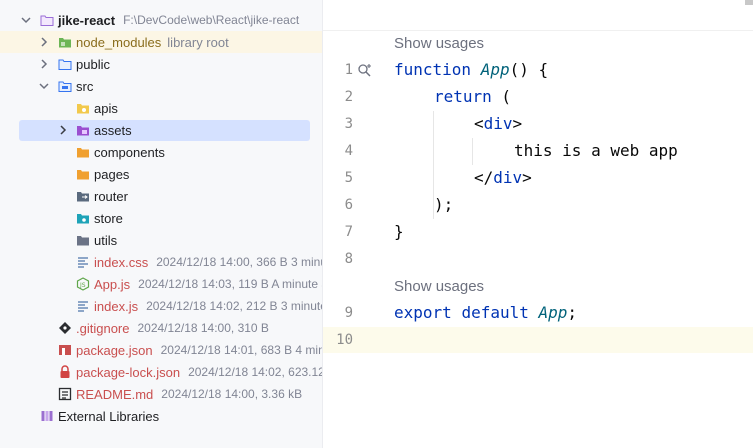 The image size is (753, 448). What do you see at coordinates (106, 240) in the screenshot?
I see `utils-name: utils` at bounding box center [106, 240].